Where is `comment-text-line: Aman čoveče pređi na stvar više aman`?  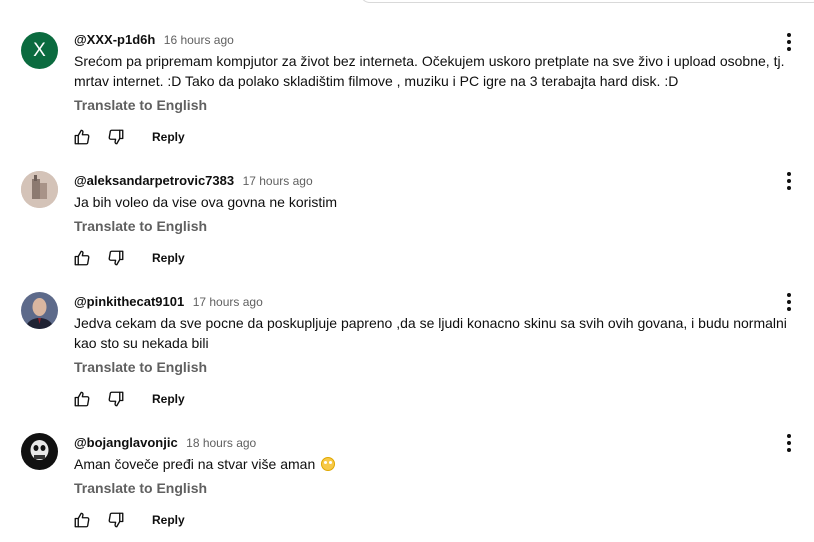
comment-text-line: Aman čoveče pređi na stvar više aman is located at coordinates (436, 464).